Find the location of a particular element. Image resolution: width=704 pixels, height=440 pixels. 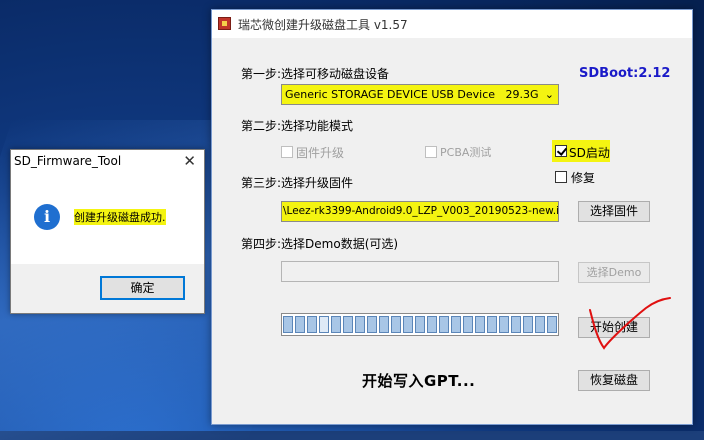

step3-label: 第三步:选择升级固件 is located at coordinates (297, 183).